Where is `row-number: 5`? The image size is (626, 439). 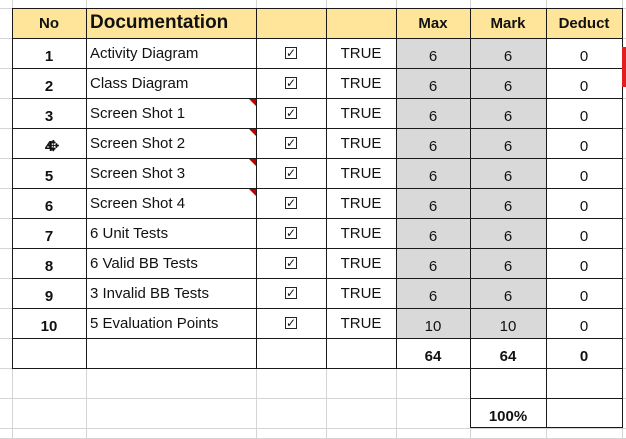
row-number: 5 is located at coordinates (49, 176).